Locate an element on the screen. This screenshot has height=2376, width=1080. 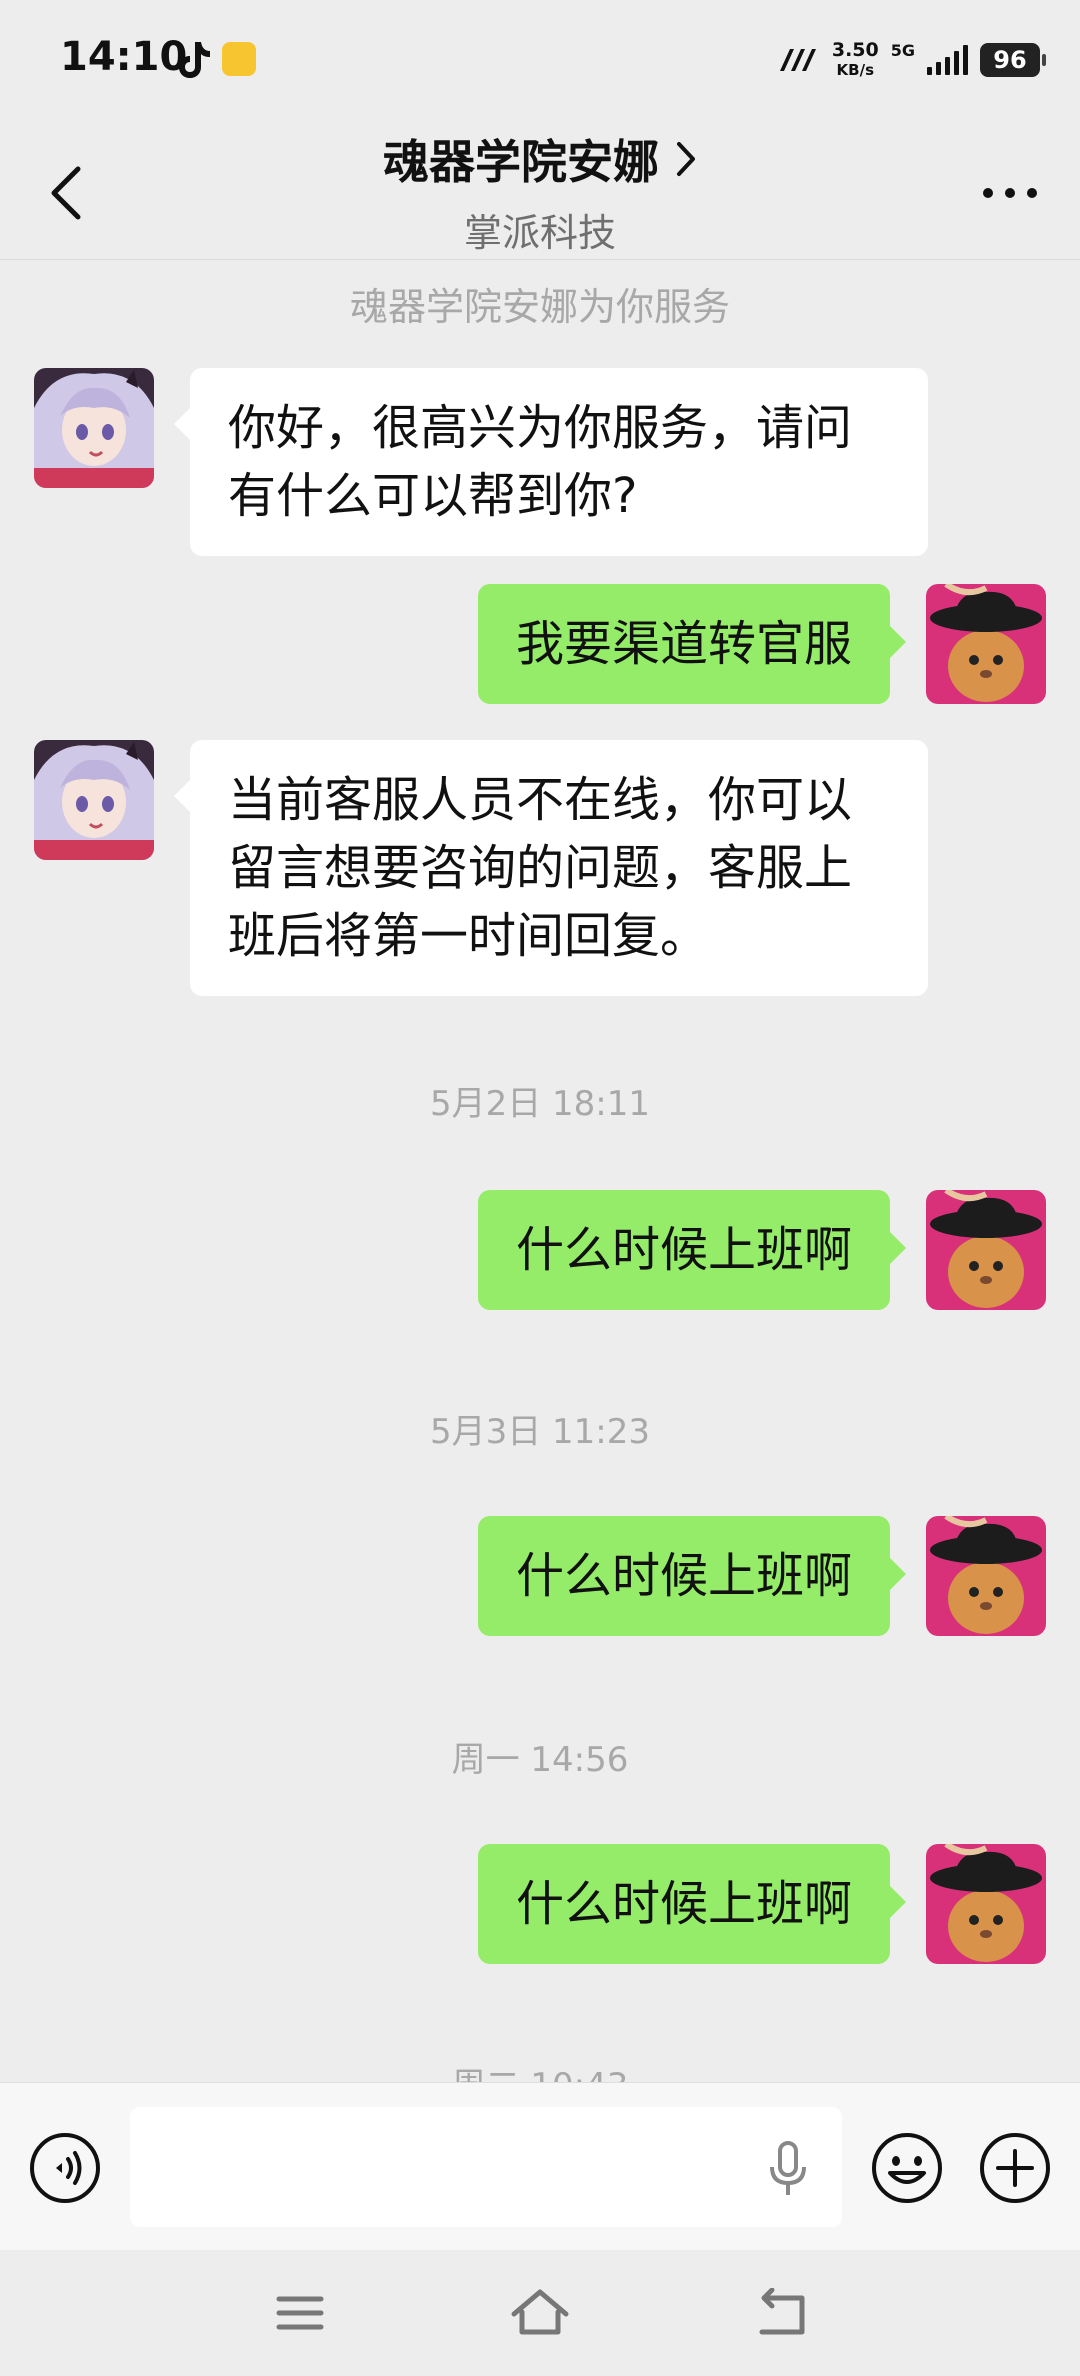
home-nav-button is located at coordinates (540, 2313).